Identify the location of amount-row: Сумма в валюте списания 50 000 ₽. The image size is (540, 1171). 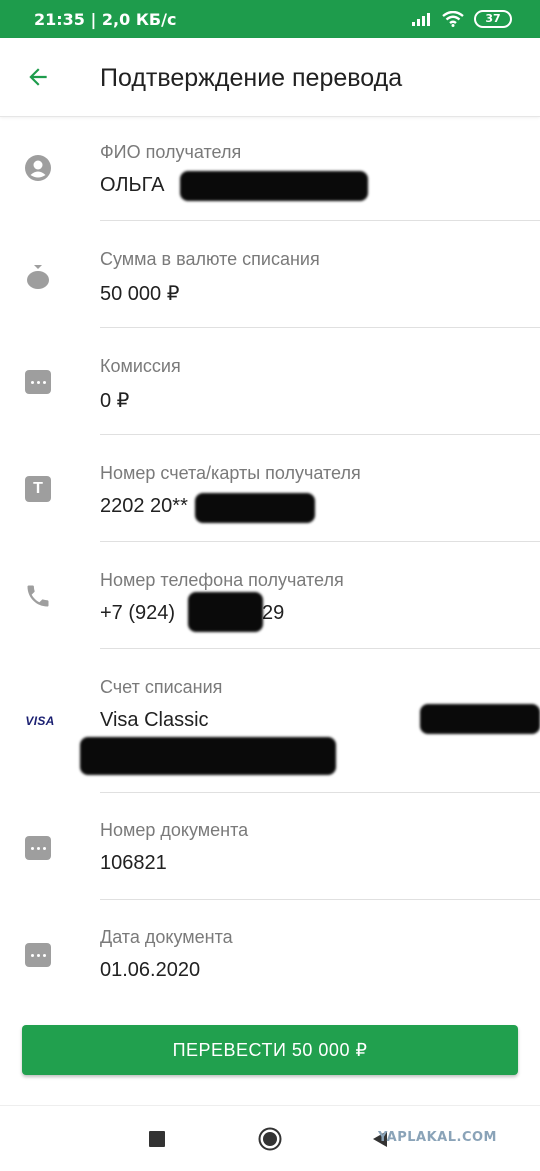
(270, 274).